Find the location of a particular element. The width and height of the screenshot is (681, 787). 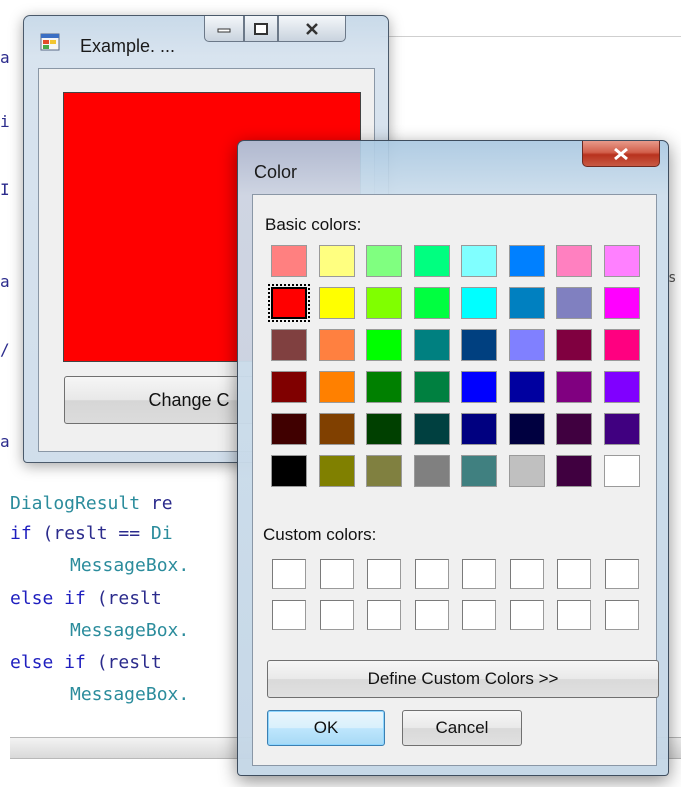

editor-edge-fragment: I is located at coordinates (5, 189).